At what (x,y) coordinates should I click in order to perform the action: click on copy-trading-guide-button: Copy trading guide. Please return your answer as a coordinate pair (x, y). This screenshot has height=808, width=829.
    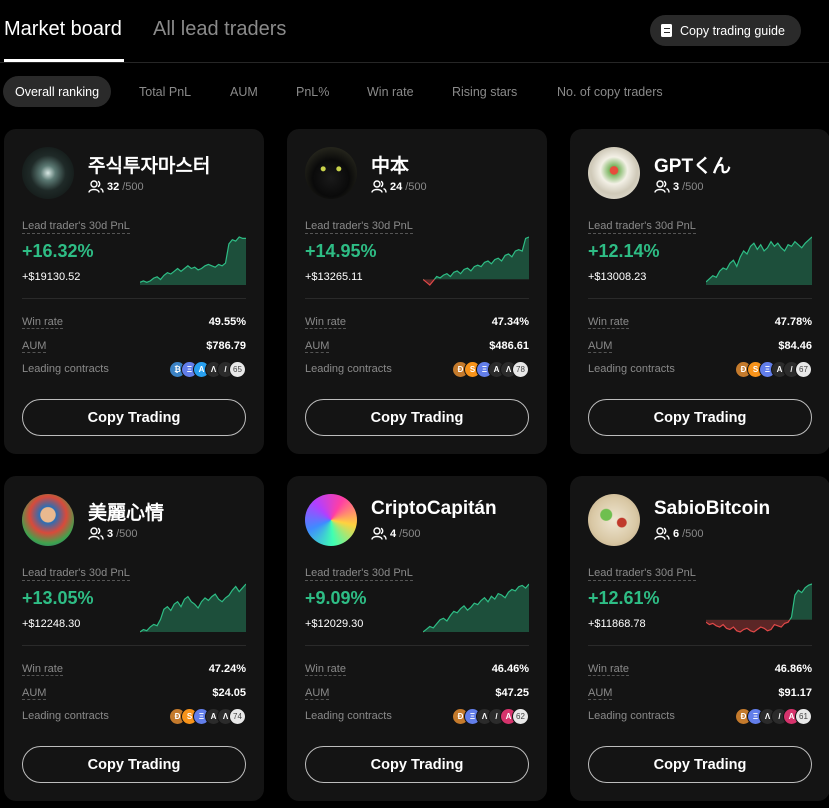
    Looking at the image, I should click on (725, 30).